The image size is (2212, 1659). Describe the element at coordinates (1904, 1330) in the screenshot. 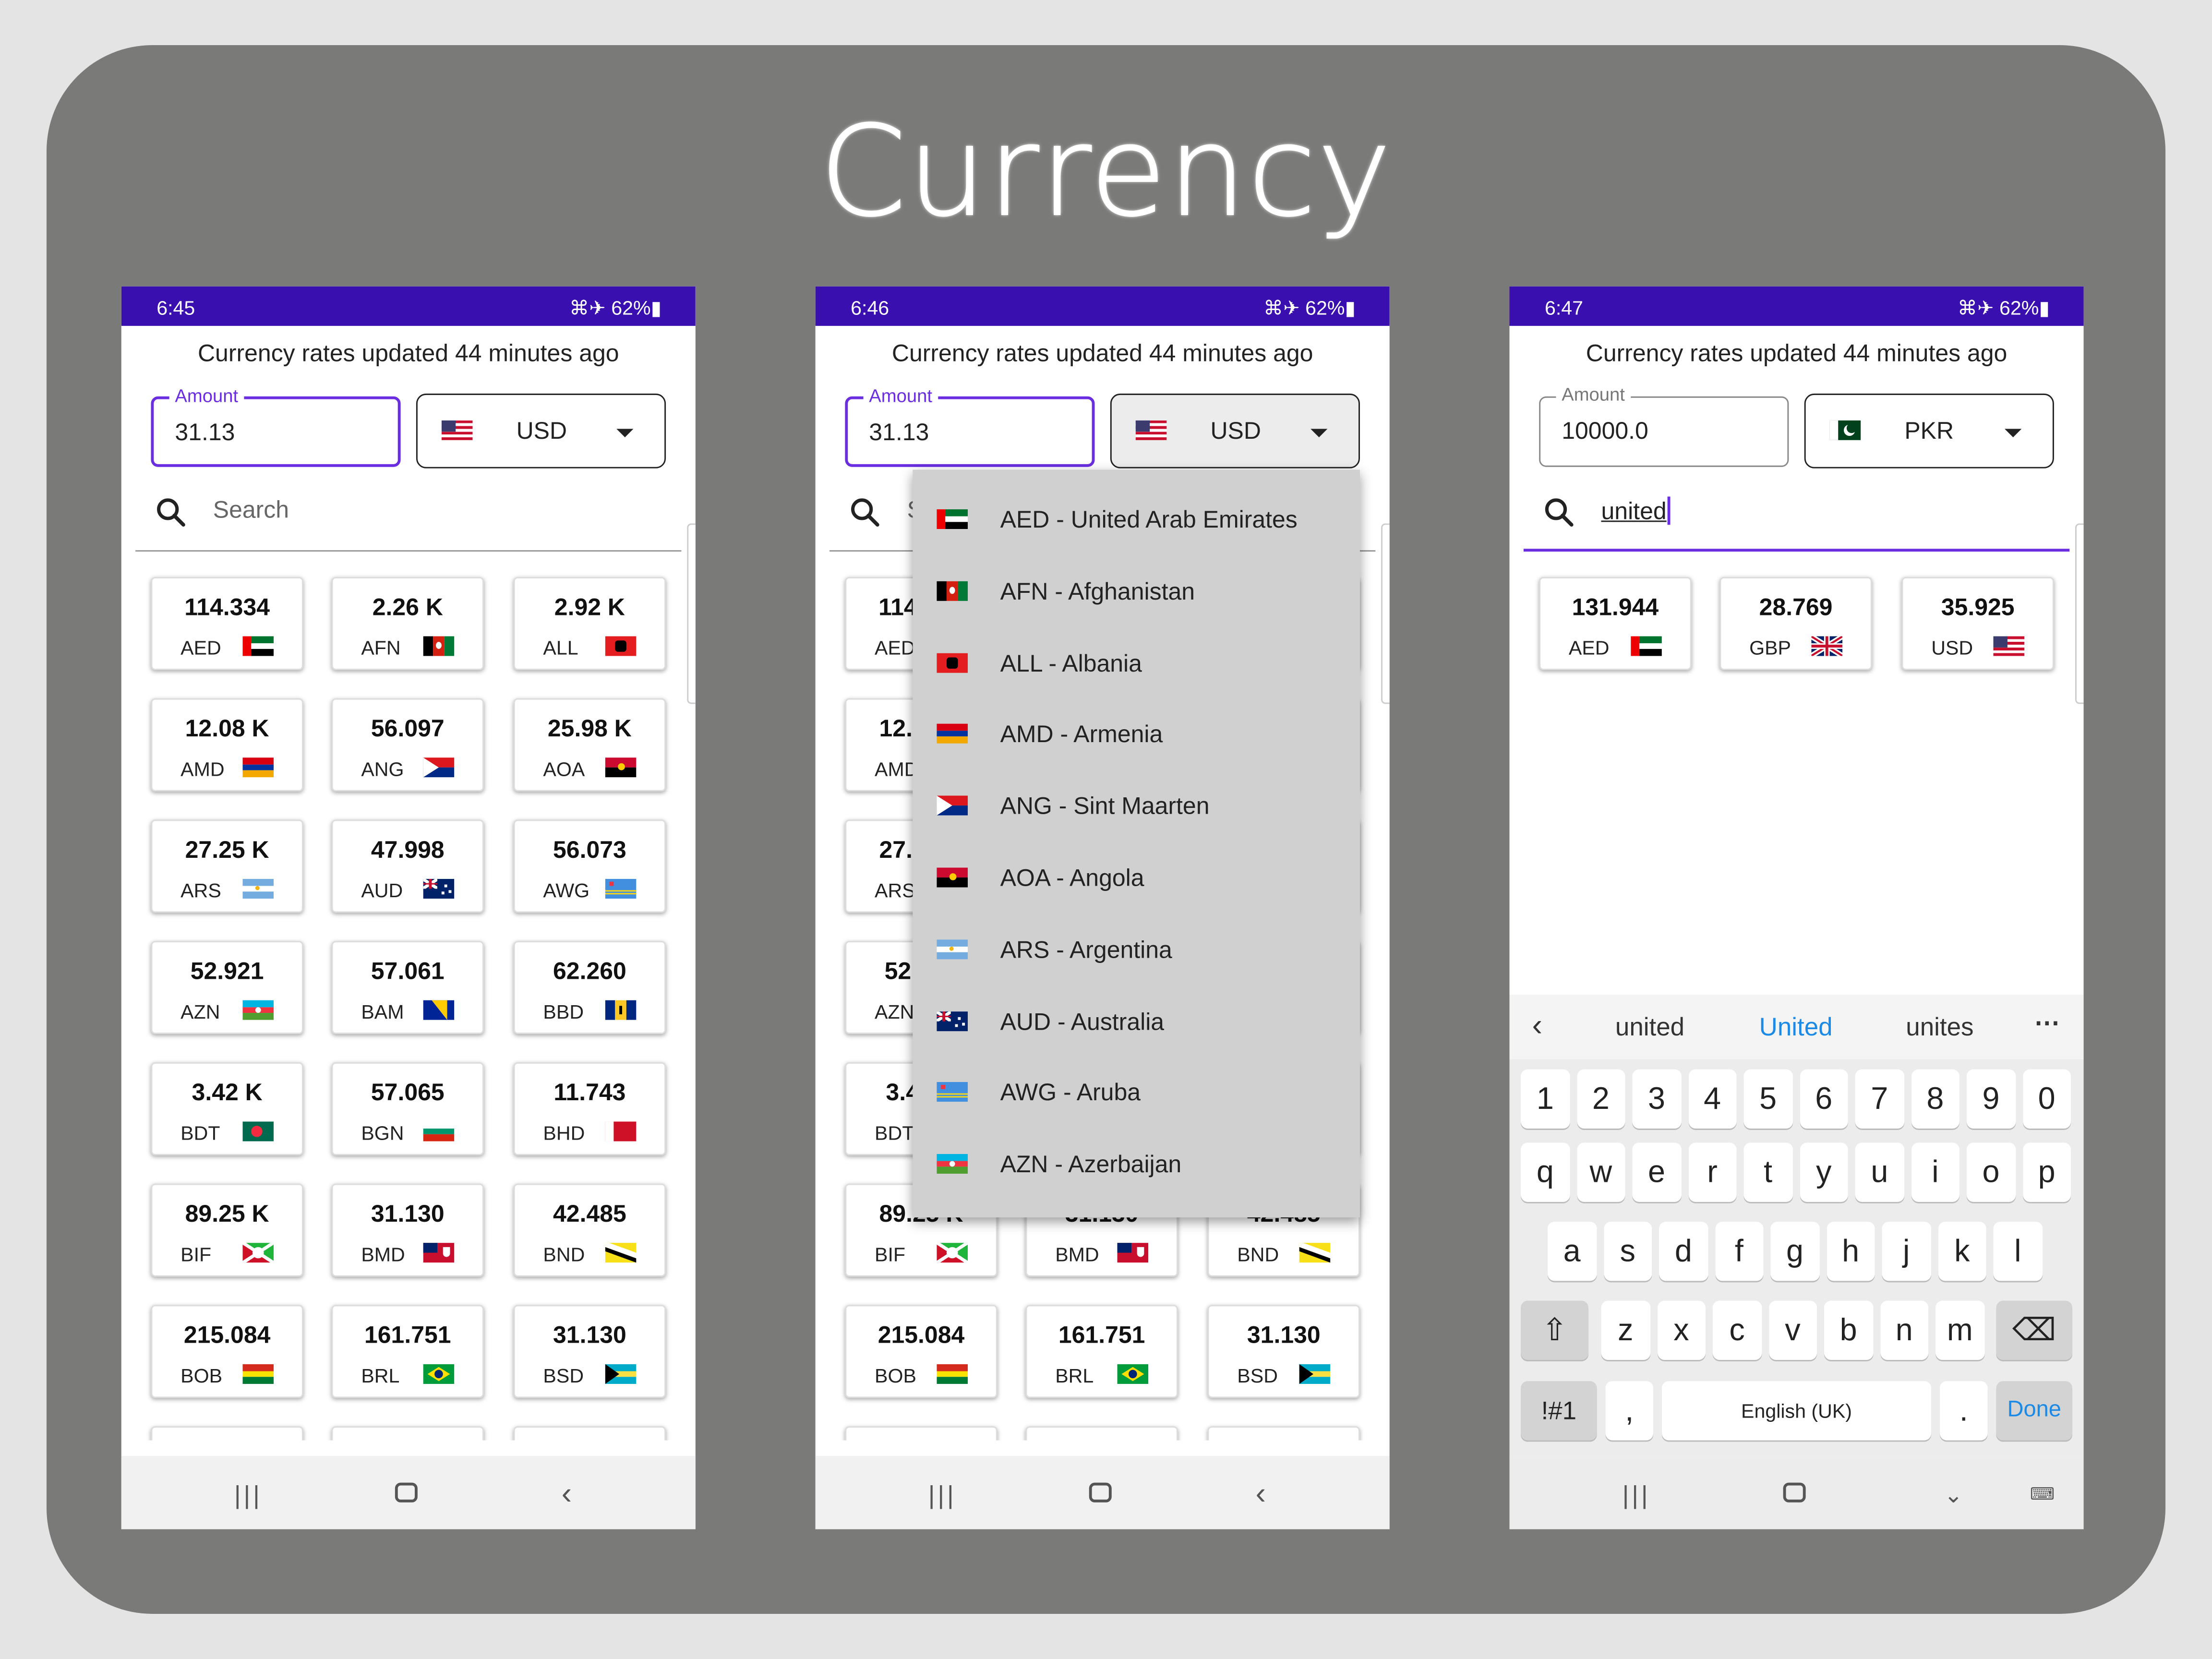

I see `key: n` at that location.